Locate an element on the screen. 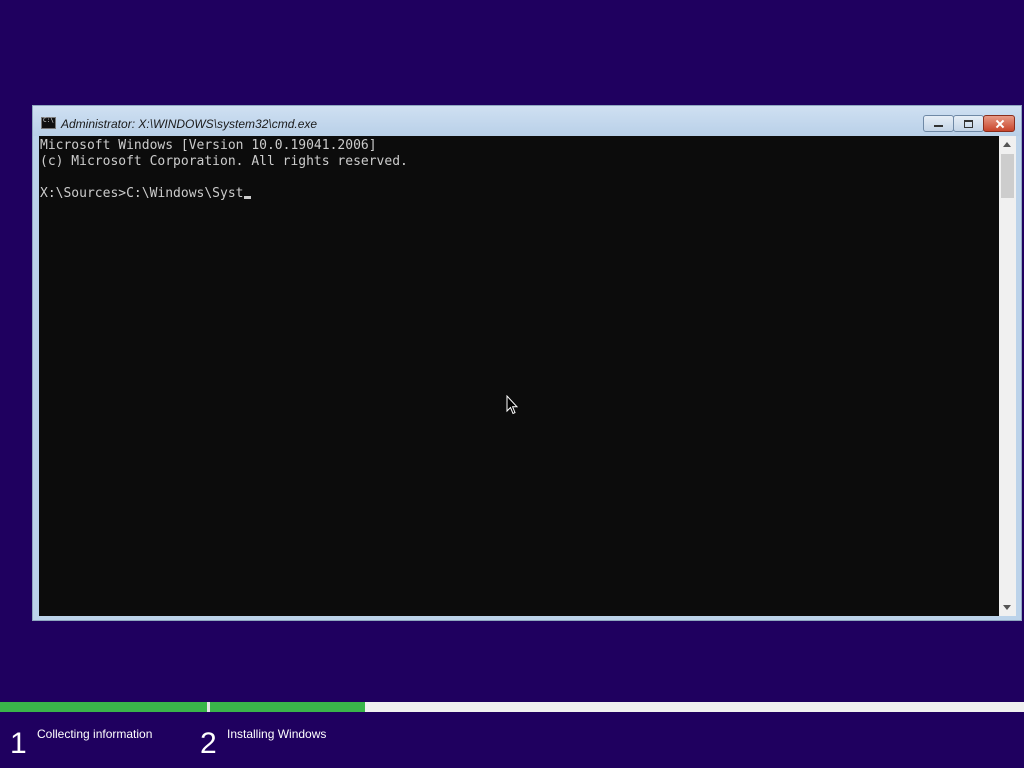 The height and width of the screenshot is (768, 1024). close-button is located at coordinates (999, 123).